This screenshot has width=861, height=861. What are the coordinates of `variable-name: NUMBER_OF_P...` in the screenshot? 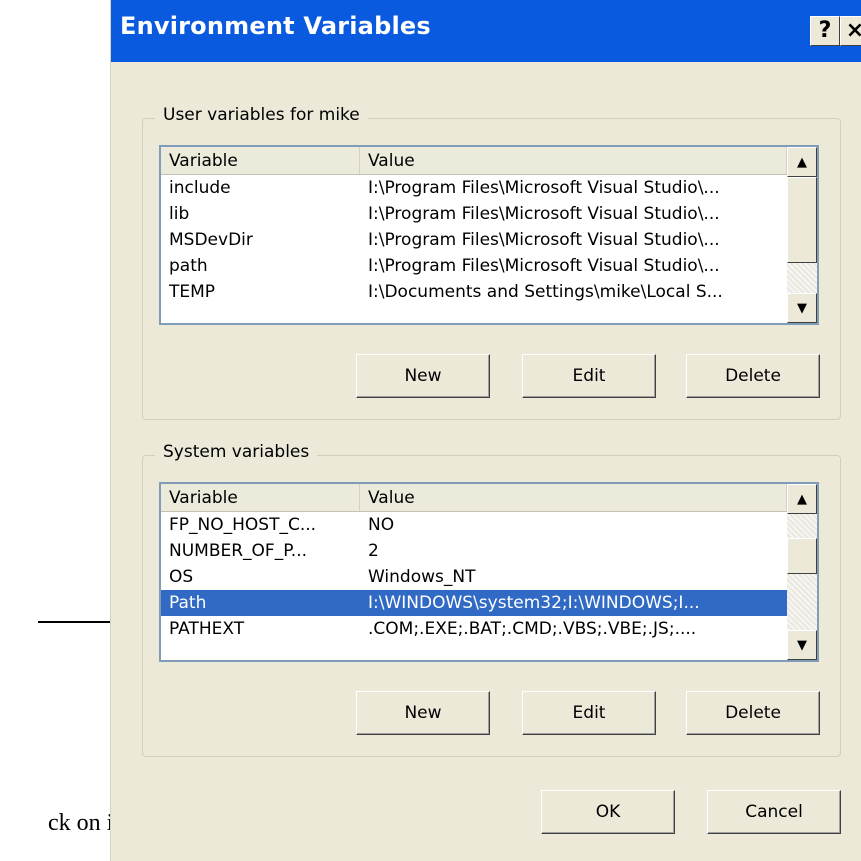 It's located at (238, 551).